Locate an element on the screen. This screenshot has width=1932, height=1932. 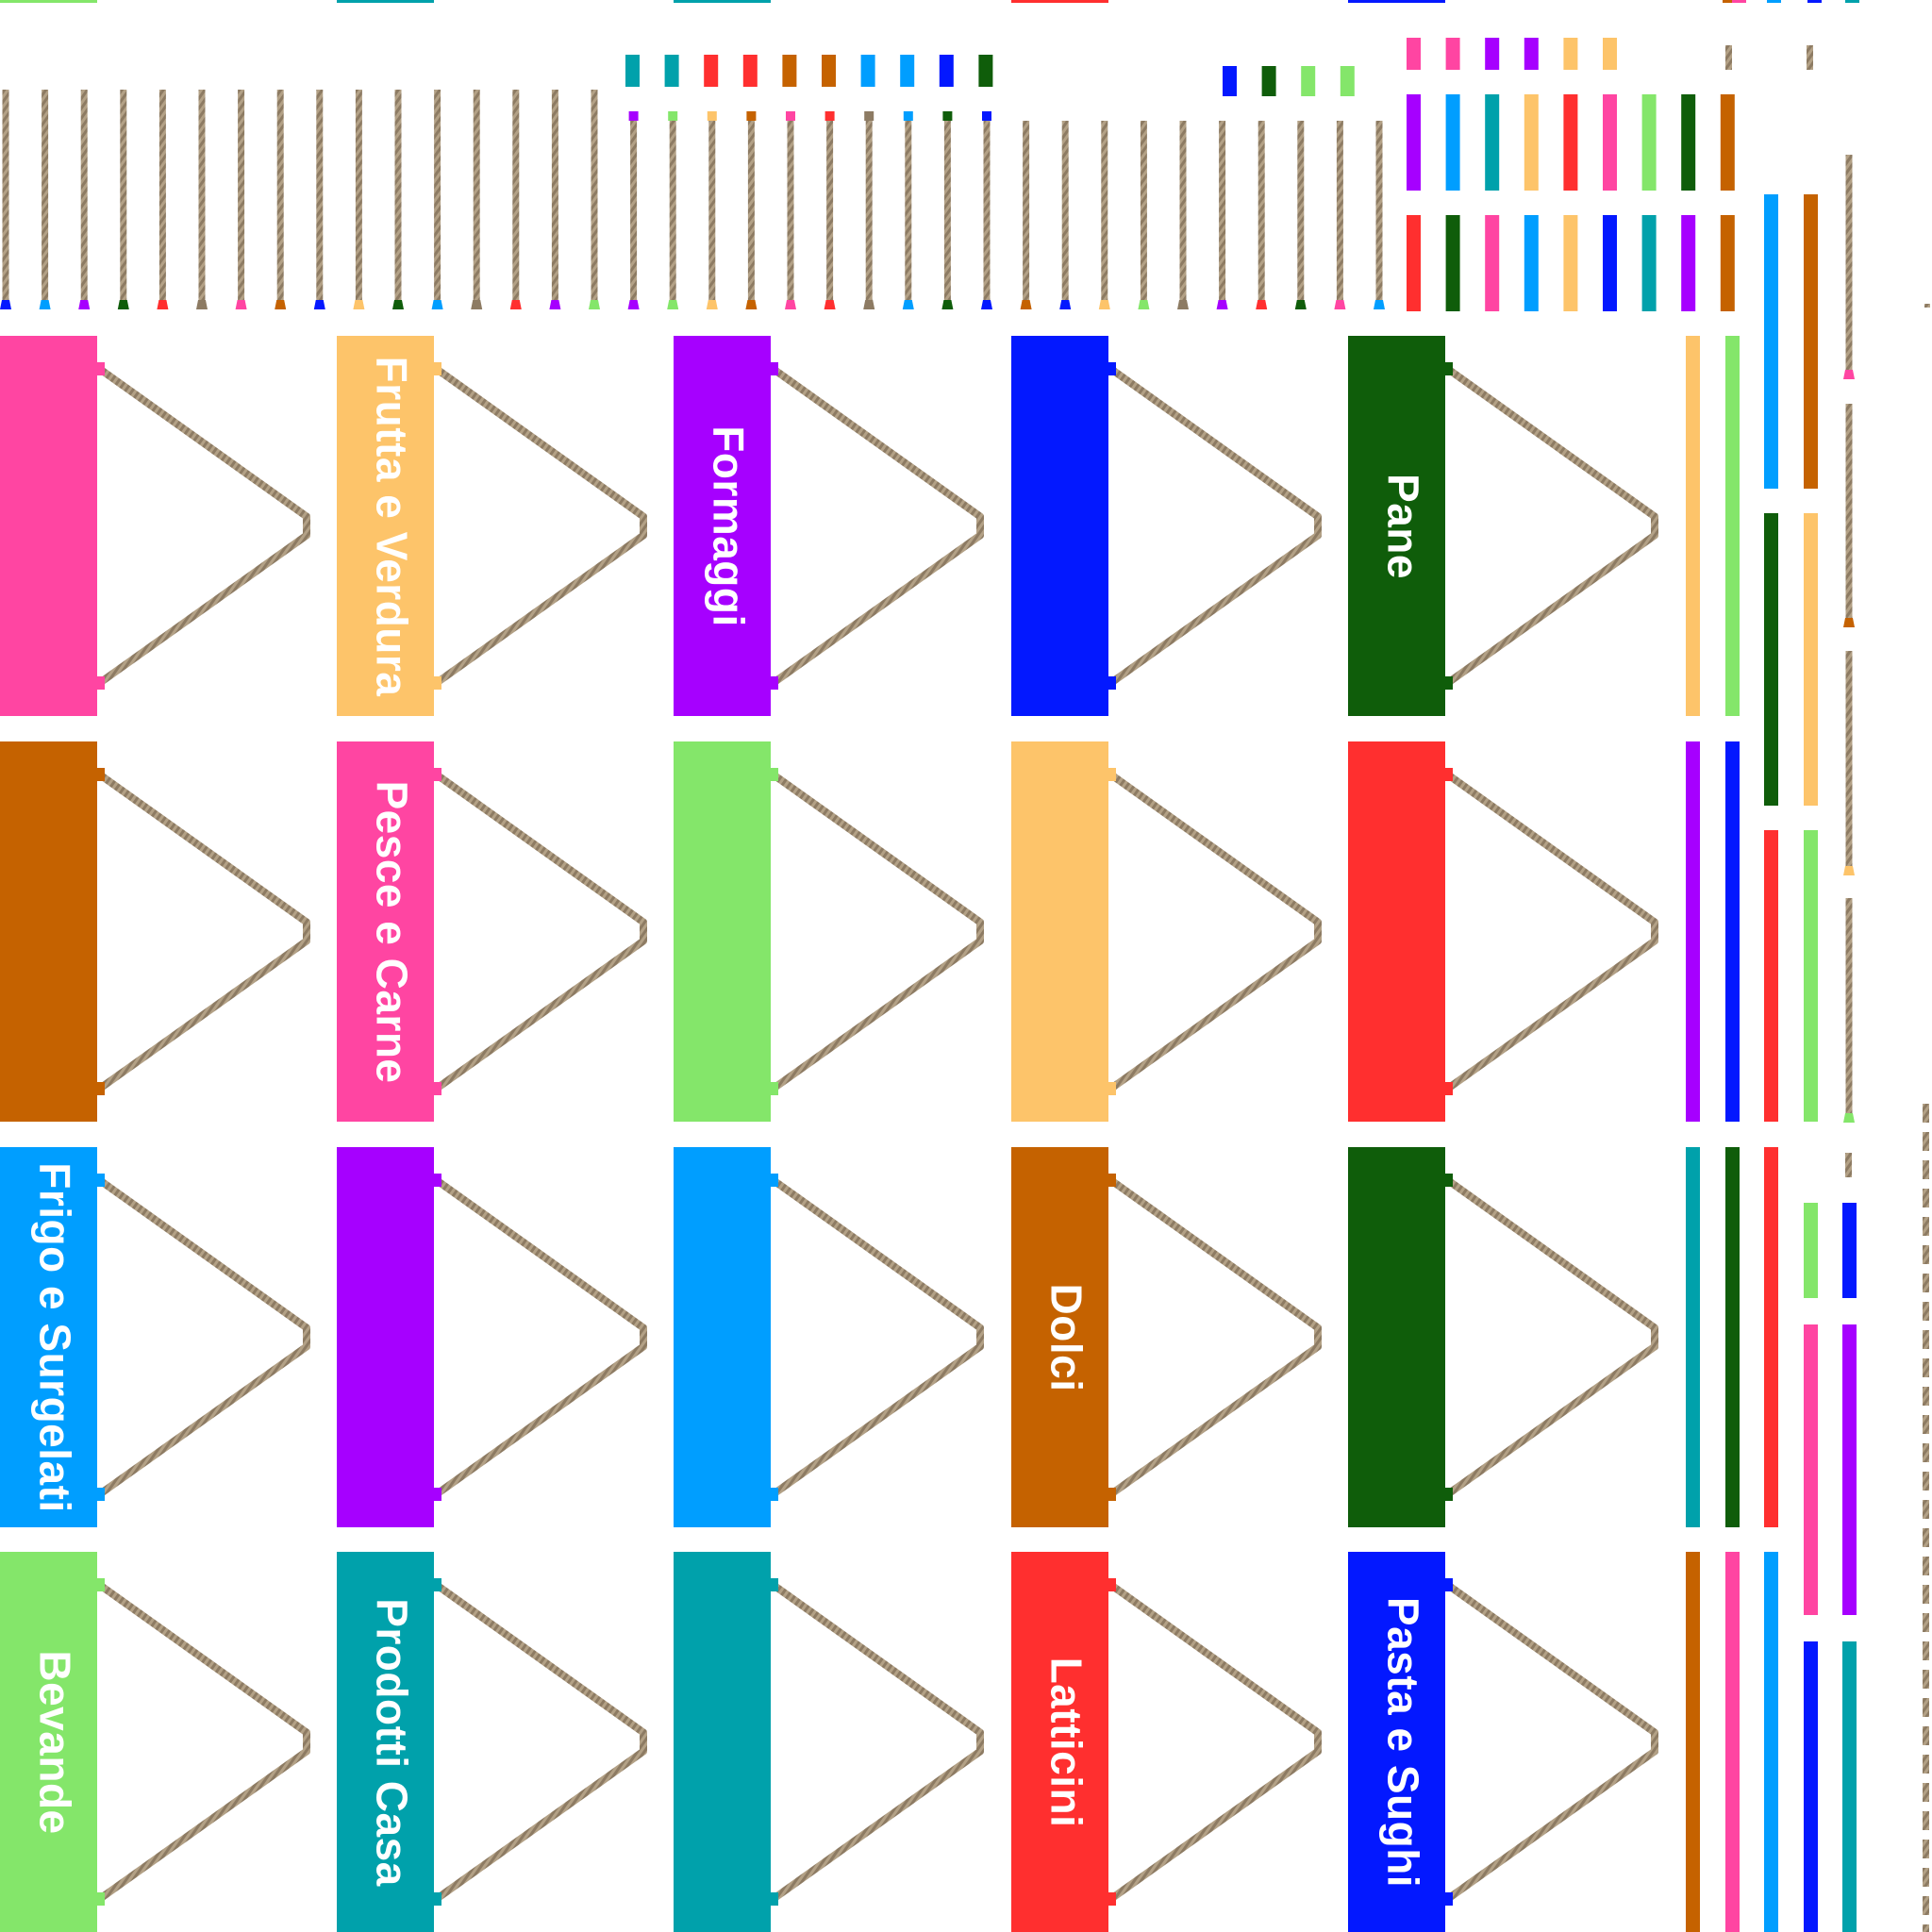
color-swatches is located at coordinates (1219, 67).